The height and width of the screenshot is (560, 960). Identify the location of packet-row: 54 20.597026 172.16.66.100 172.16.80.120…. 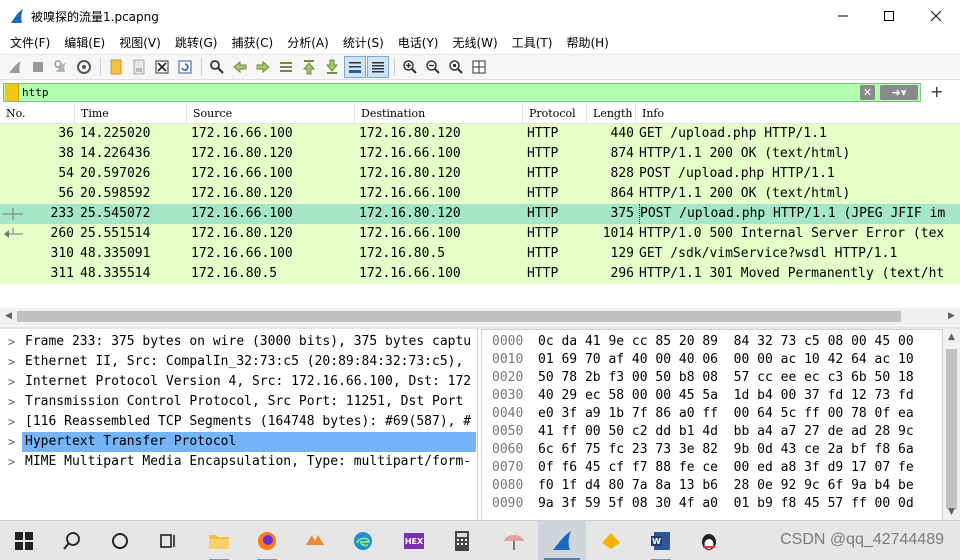
(480, 174).